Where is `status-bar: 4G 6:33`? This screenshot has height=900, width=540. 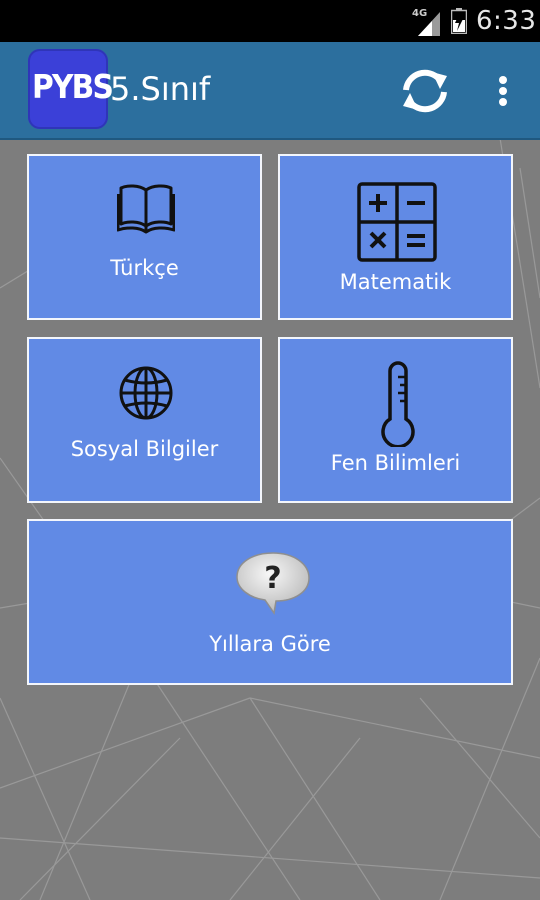
status-bar: 4G 6:33 is located at coordinates (270, 21).